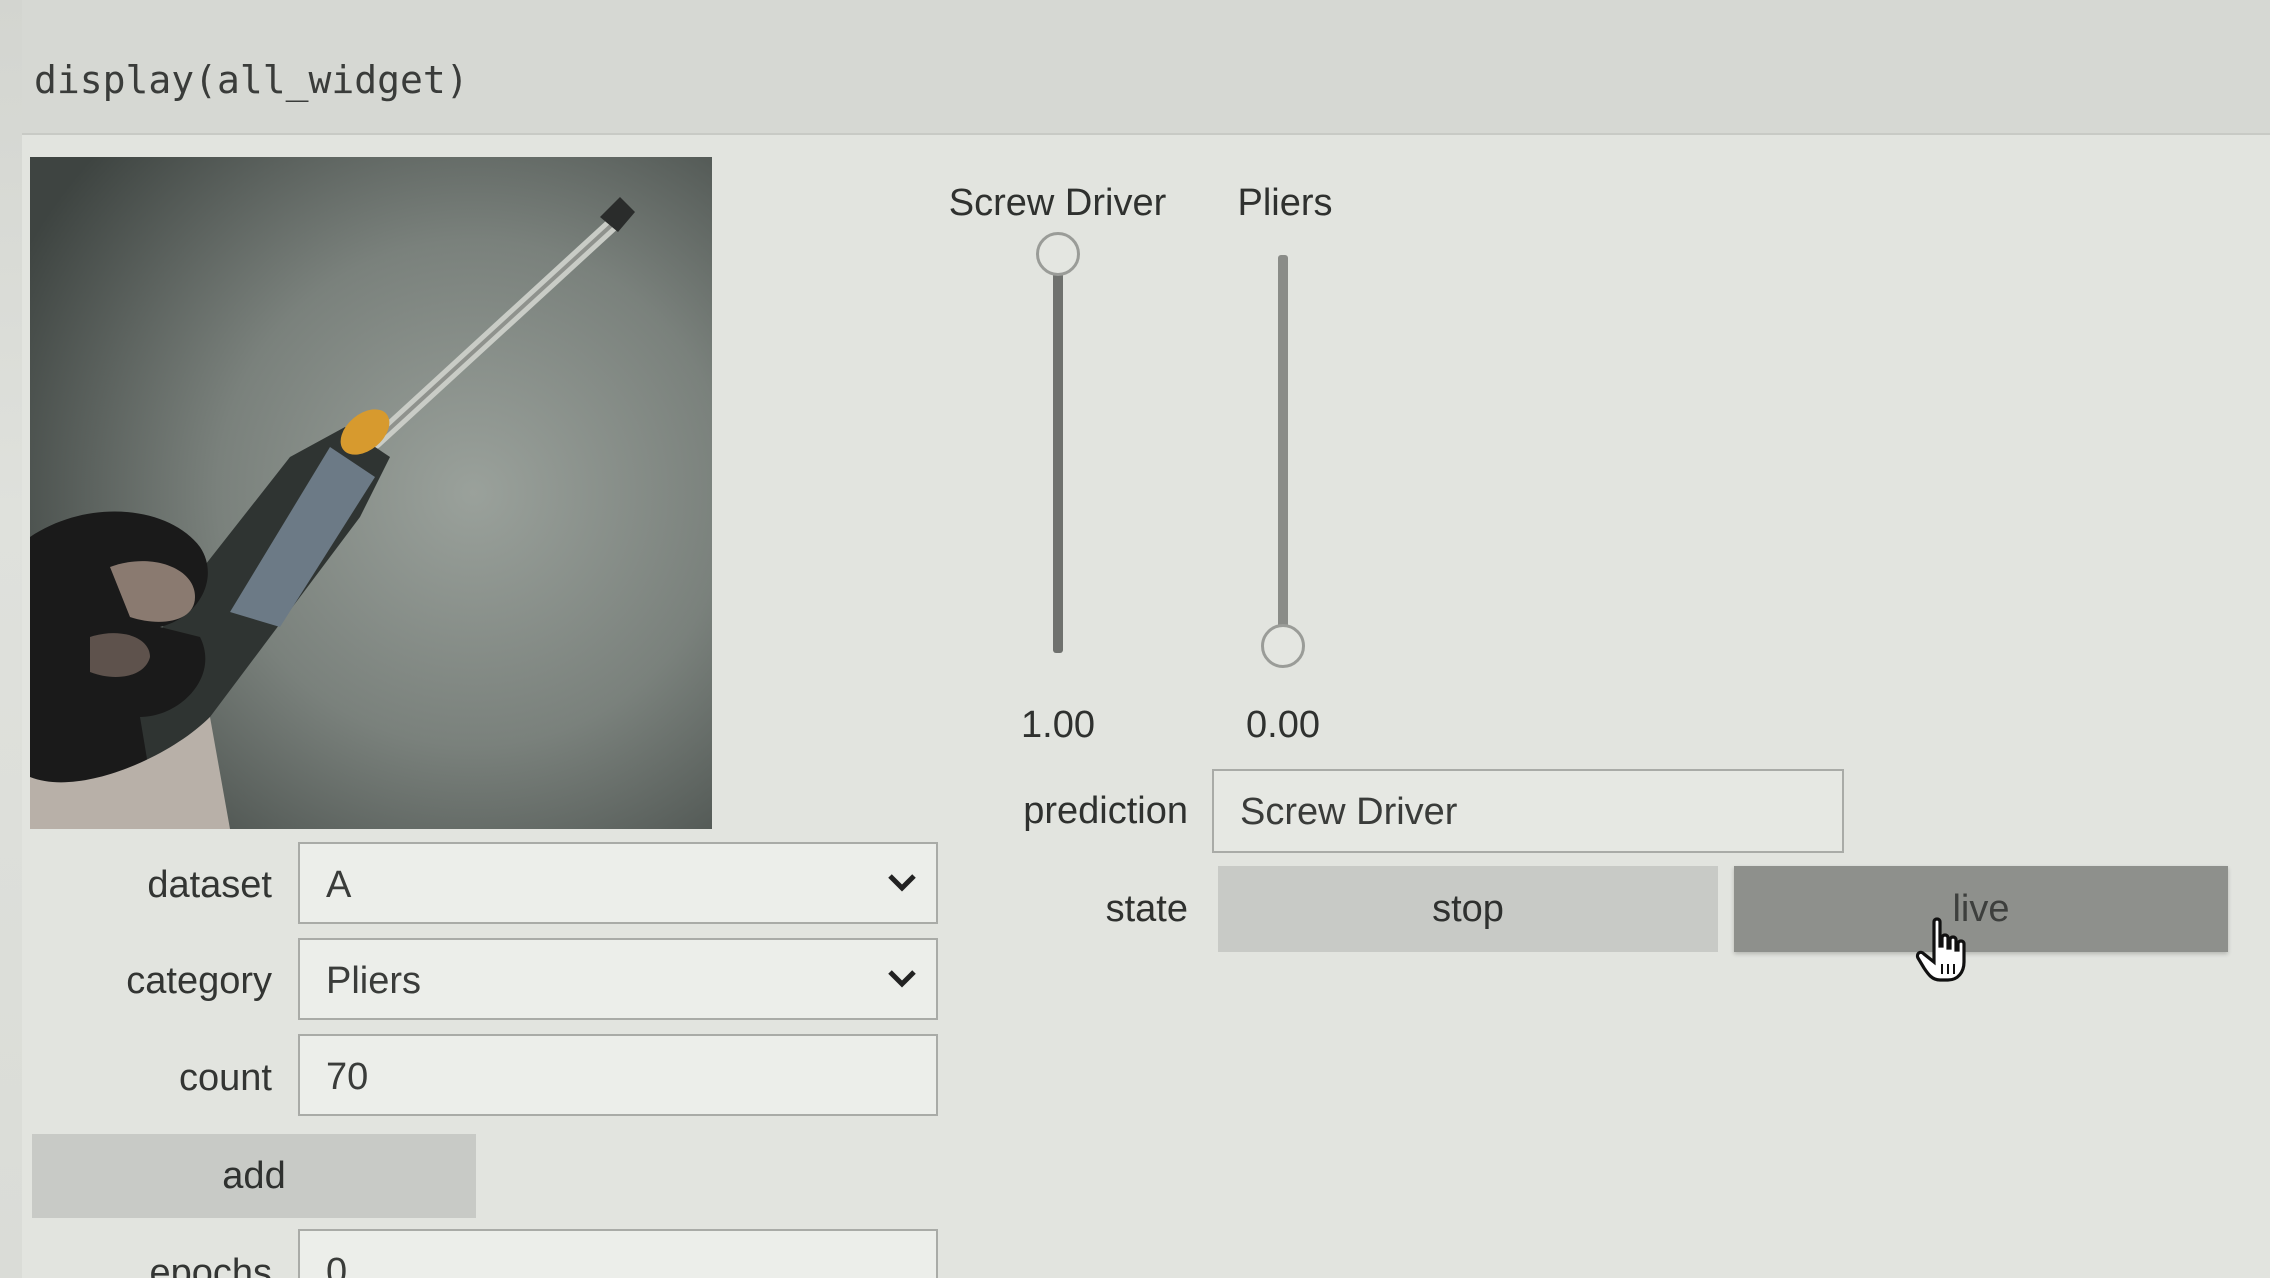 The image size is (2270, 1278). I want to click on count-input-value: 70, so click(347, 1077).